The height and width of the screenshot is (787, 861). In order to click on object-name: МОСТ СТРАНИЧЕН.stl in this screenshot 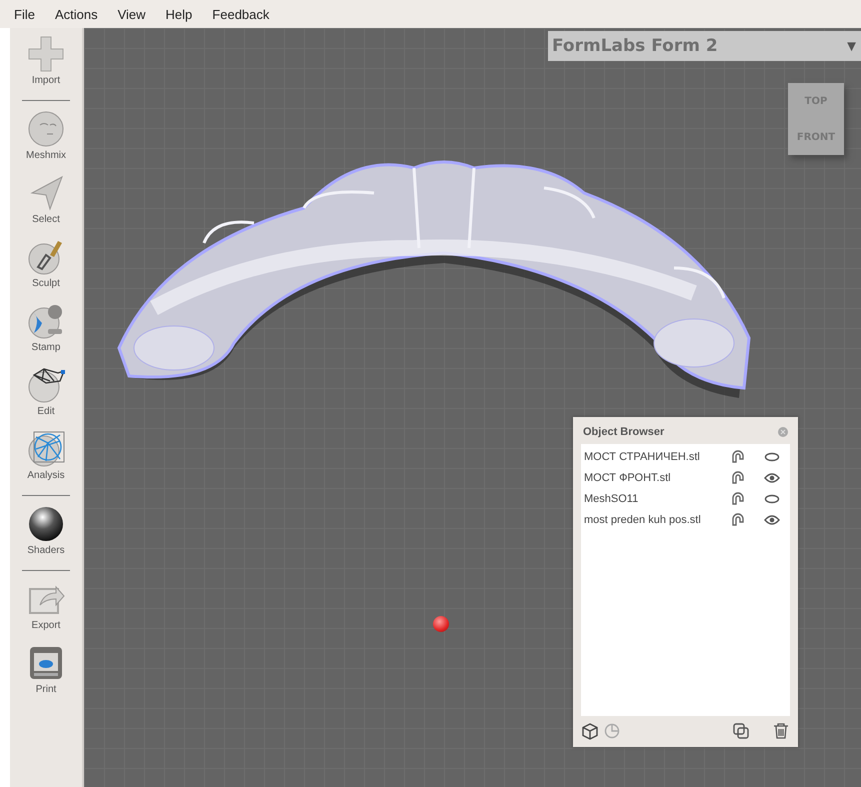, I will do `click(657, 456)`.